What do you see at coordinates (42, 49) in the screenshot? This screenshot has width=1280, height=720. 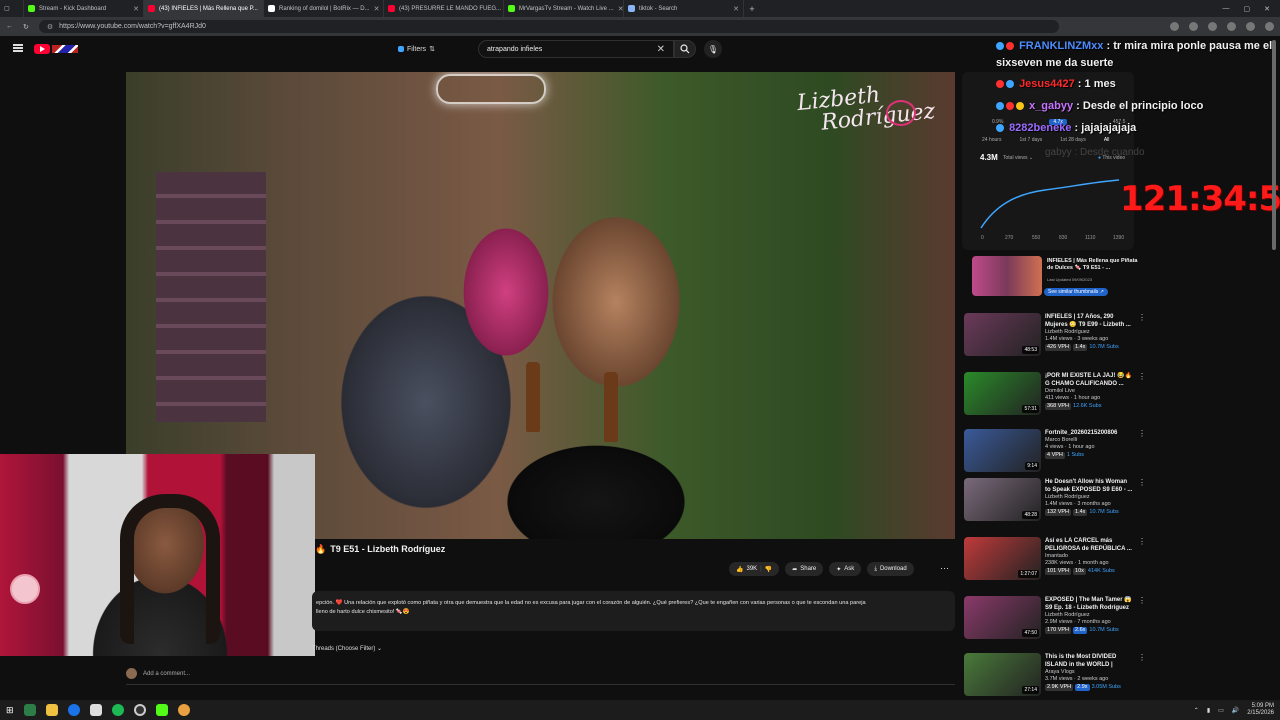 I see `youtube-logo` at bounding box center [42, 49].